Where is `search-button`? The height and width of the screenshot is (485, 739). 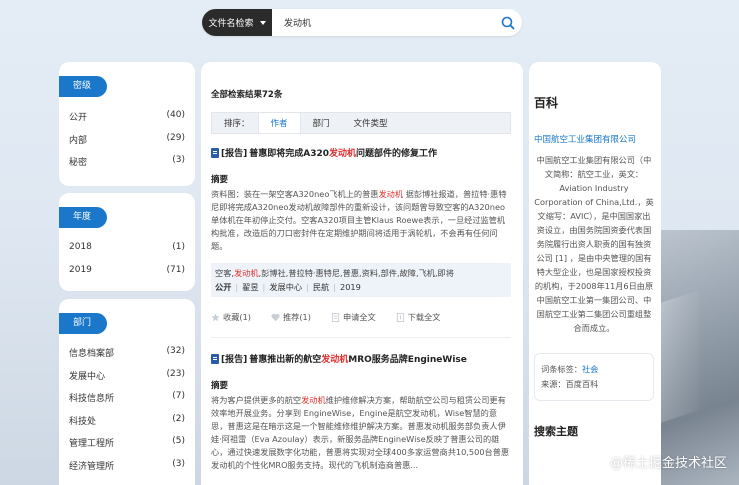 search-button is located at coordinates (508, 22).